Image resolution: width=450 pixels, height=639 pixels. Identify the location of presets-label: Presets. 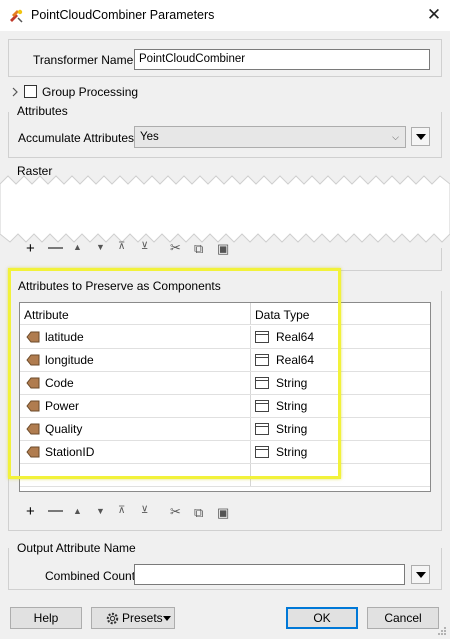
(142, 618).